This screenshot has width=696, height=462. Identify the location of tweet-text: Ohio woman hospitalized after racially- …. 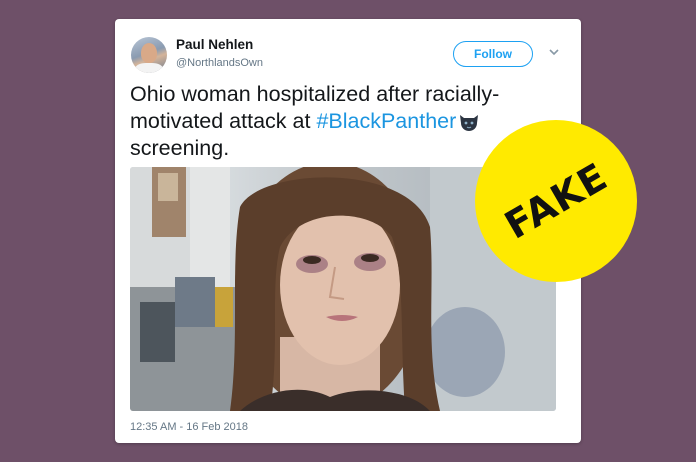
(320, 121).